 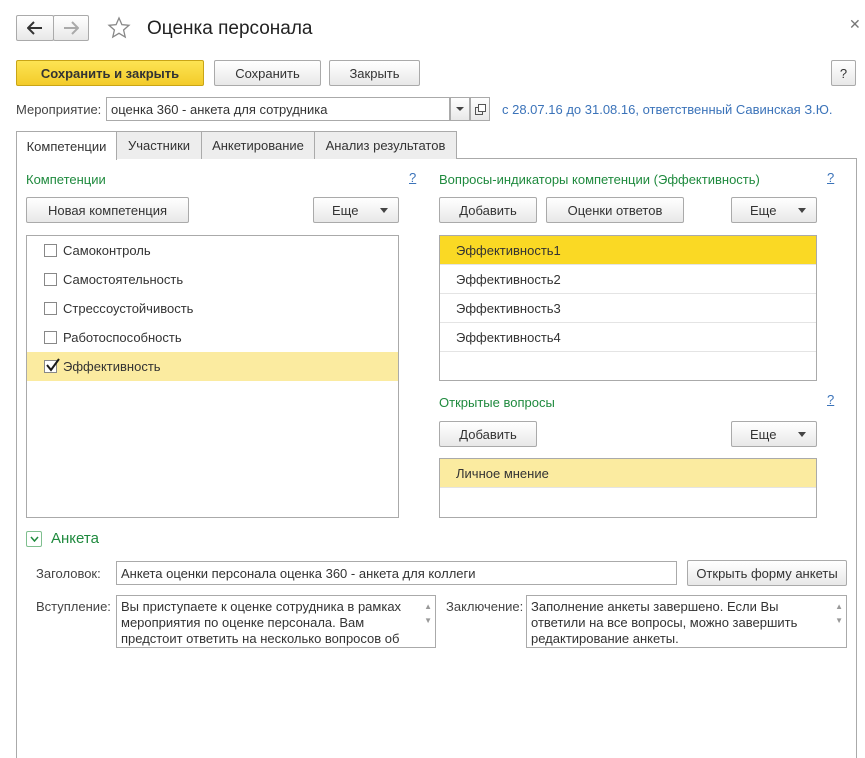 I want to click on competencies-title: Компетенции, so click(x=66, y=179).